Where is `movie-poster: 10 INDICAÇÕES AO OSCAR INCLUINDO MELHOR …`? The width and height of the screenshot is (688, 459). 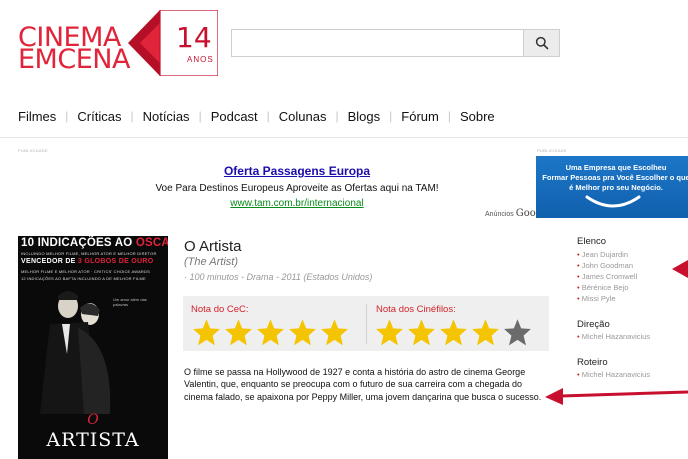
movie-poster: 10 INDICAÇÕES AO OSCAR INCLUINDO MELHOR … is located at coordinates (93, 347).